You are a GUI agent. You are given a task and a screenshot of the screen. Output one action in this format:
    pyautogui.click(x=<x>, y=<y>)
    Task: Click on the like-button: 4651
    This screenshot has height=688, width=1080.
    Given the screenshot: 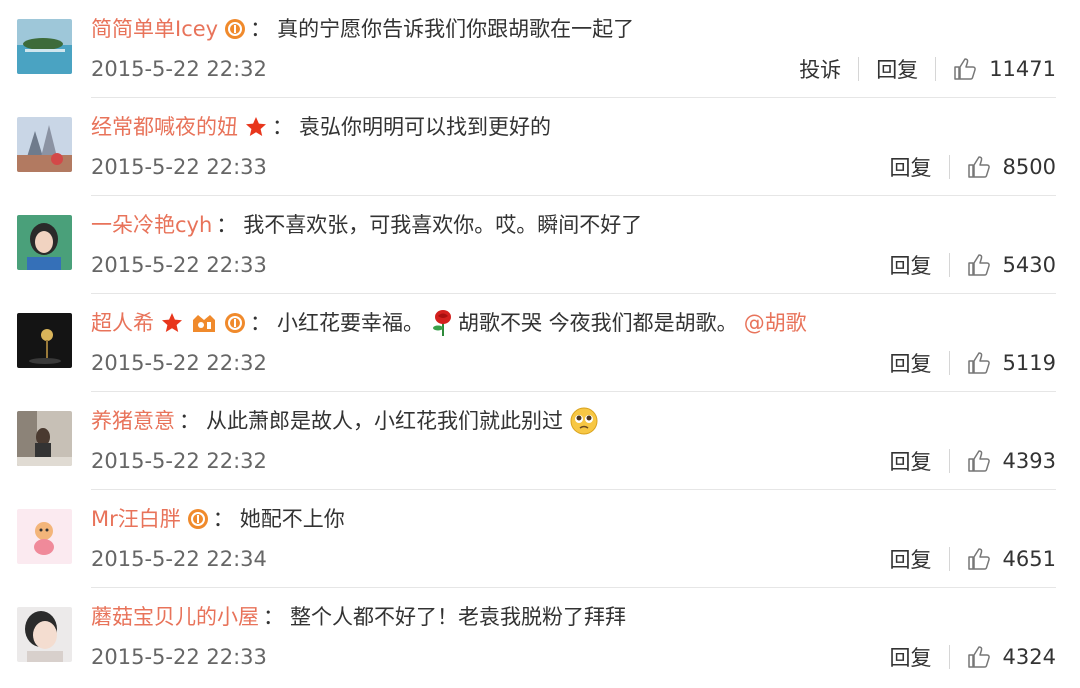 What is the action you would take?
    pyautogui.click(x=1011, y=559)
    